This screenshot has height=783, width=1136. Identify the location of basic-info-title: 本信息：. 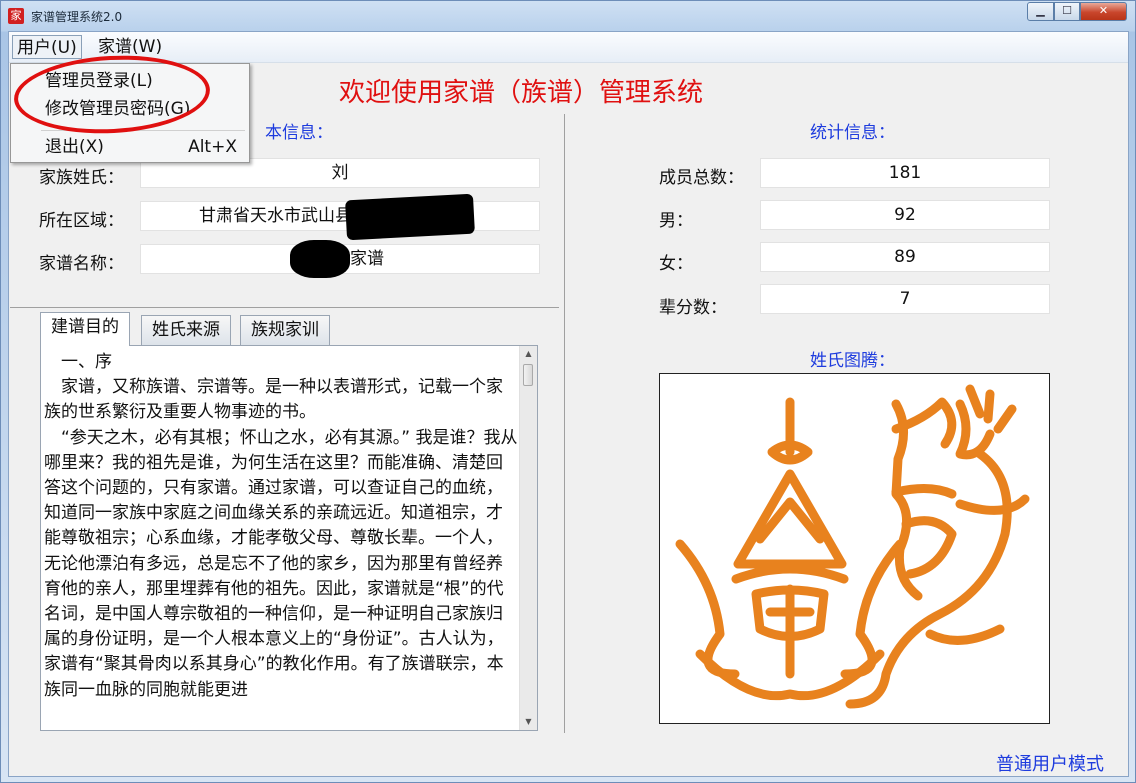
(299, 133).